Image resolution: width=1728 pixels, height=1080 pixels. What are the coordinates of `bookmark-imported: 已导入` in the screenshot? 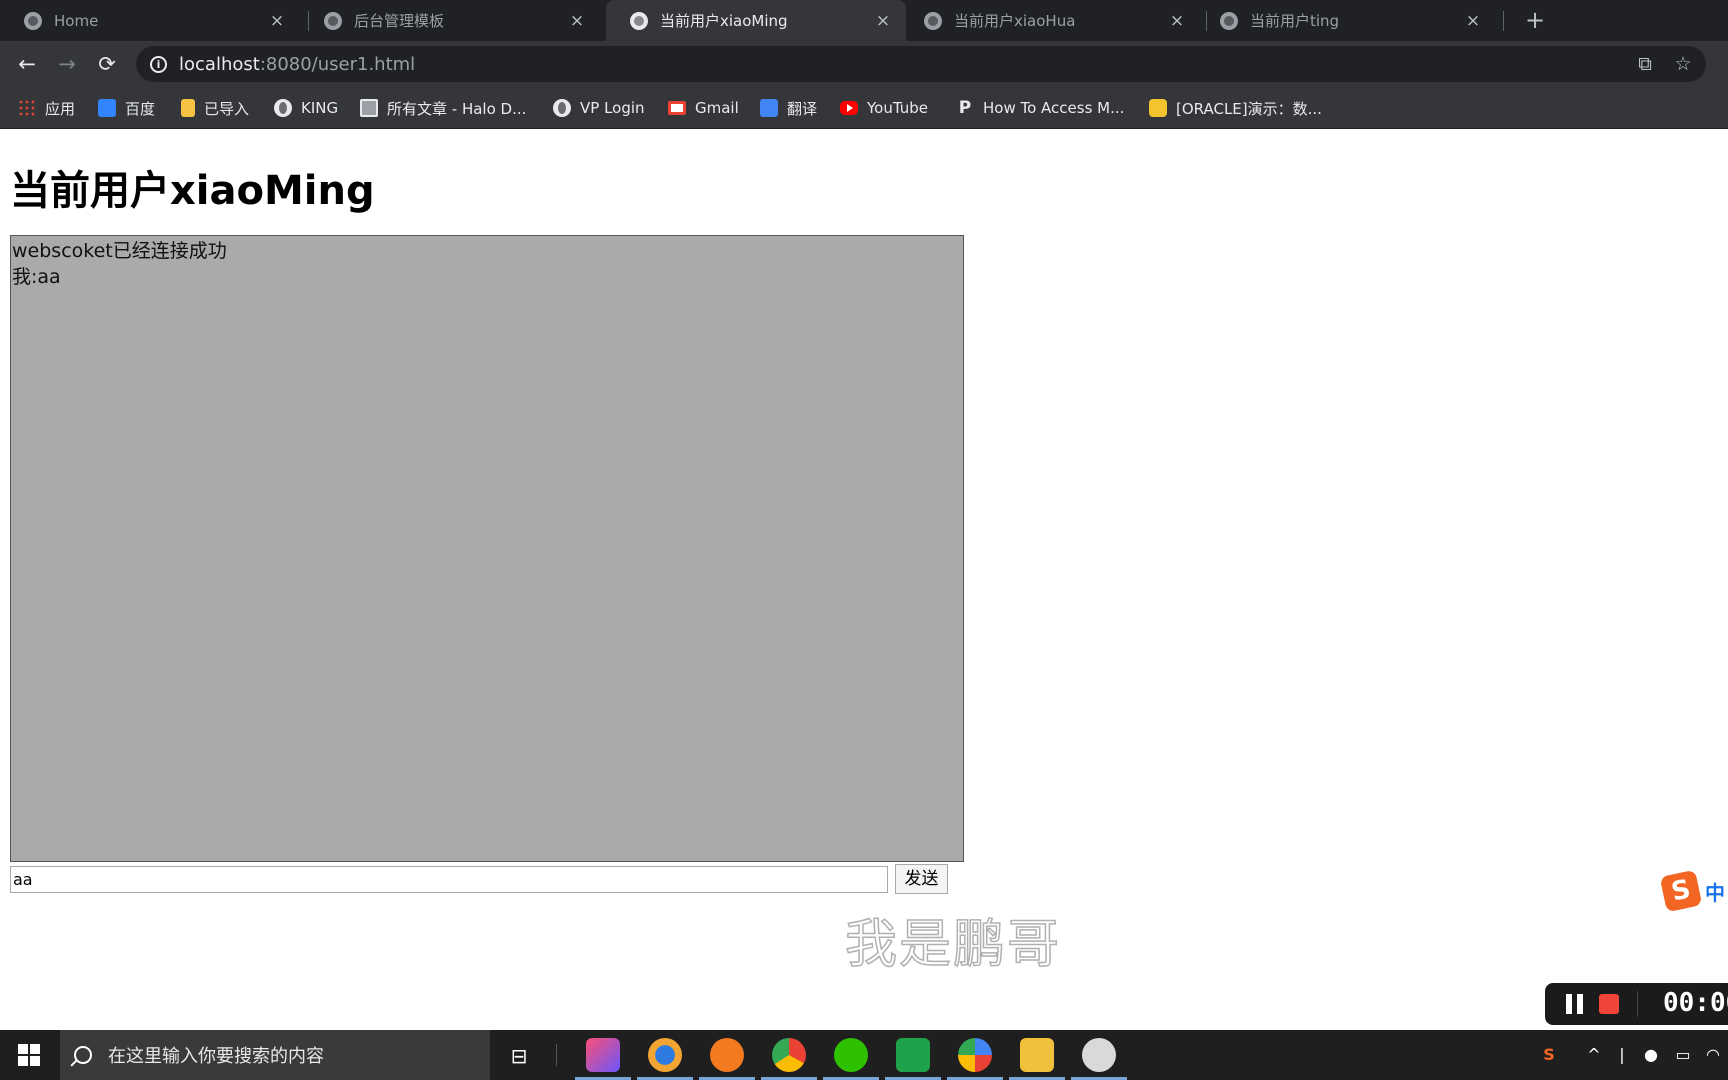 It's located at (215, 108).